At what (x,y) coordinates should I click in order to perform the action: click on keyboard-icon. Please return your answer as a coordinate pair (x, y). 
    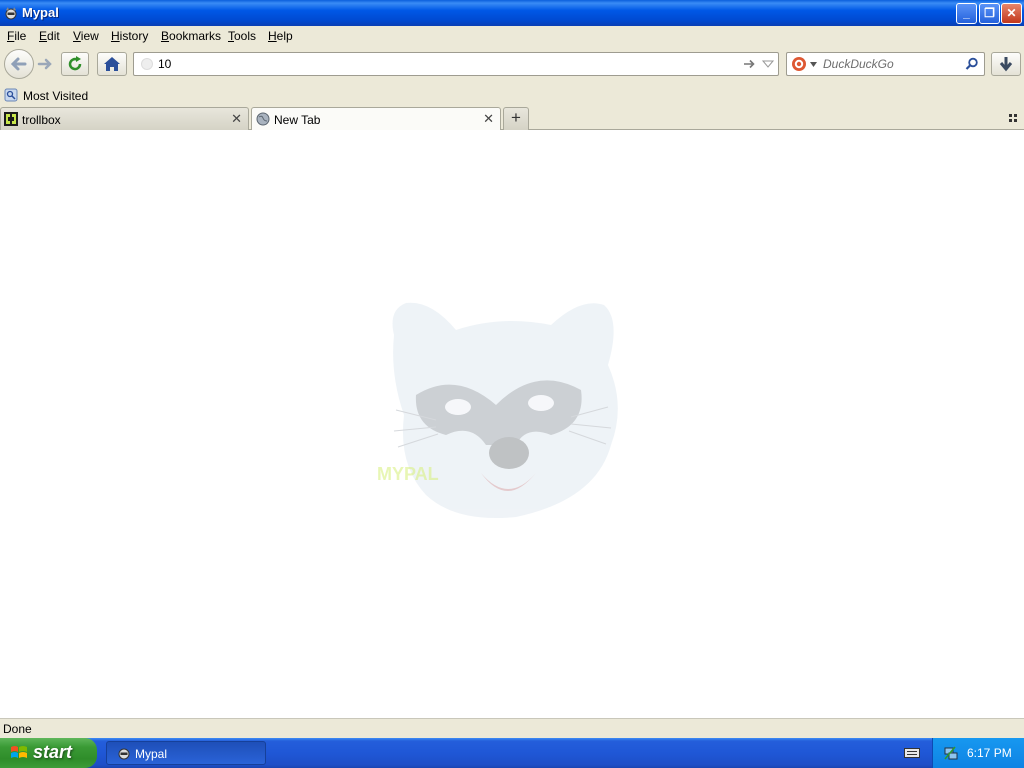
    Looking at the image, I should click on (912, 753).